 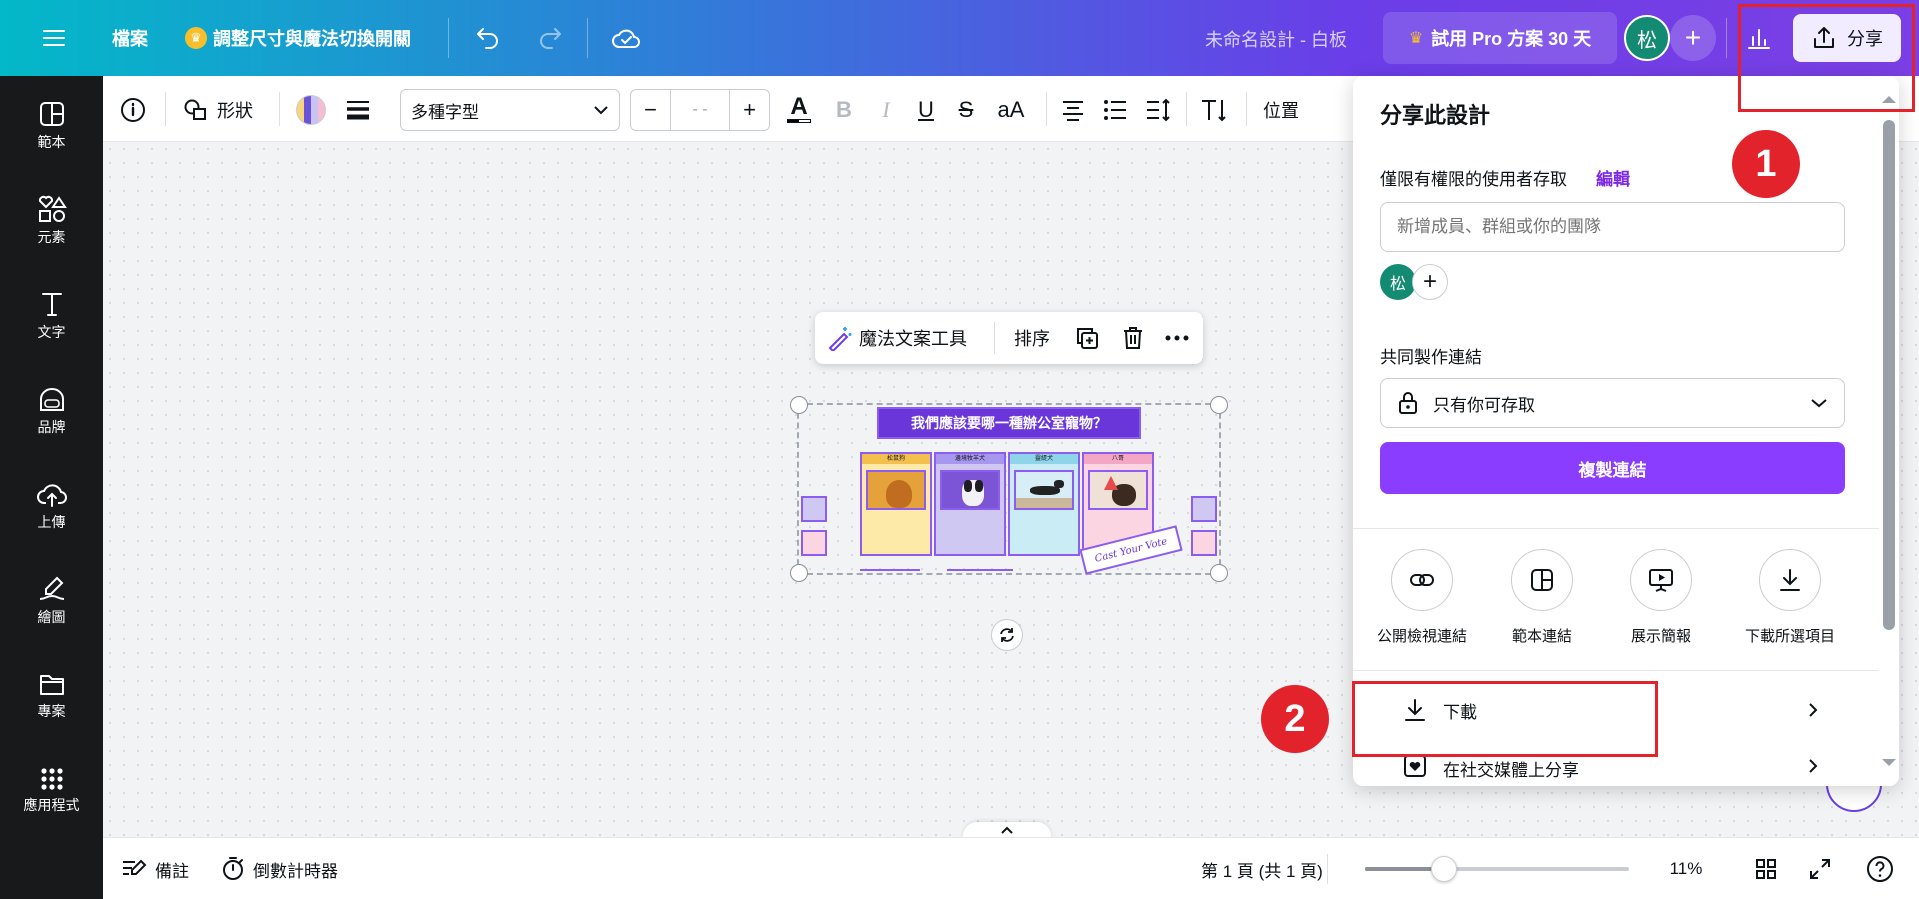 What do you see at coordinates (626, 38) in the screenshot?
I see `cloud-save-button` at bounding box center [626, 38].